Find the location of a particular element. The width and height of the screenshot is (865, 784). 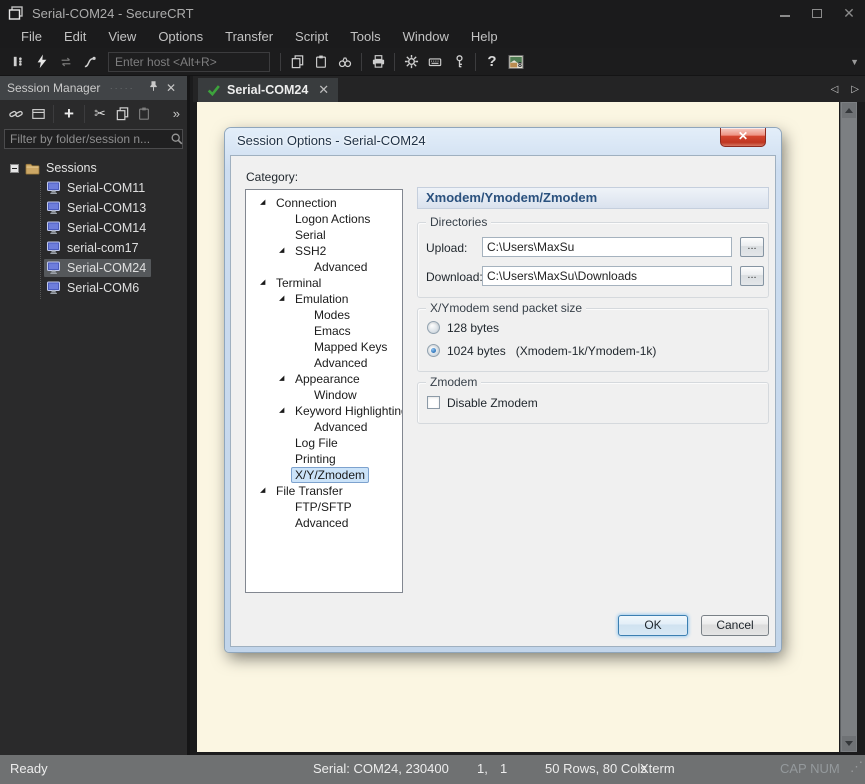

ok-button: OK is located at coordinates (653, 625).